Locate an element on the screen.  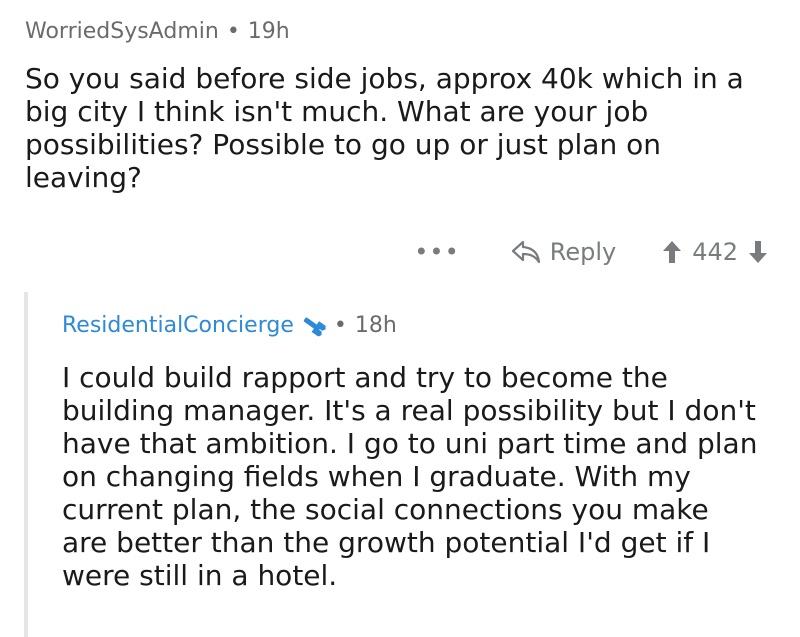
reply-meta: ResidentialConcierge • 18h is located at coordinates (422, 325).